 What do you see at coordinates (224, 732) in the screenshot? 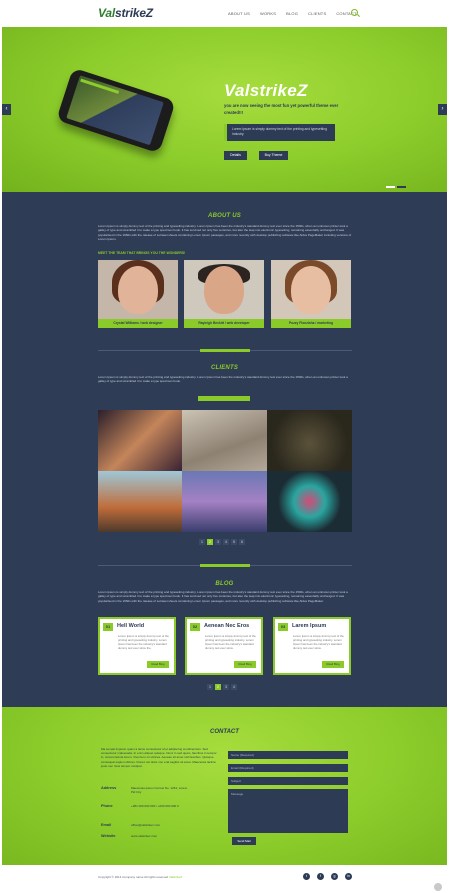
I see `contact-title: CONTACT` at bounding box center [224, 732].